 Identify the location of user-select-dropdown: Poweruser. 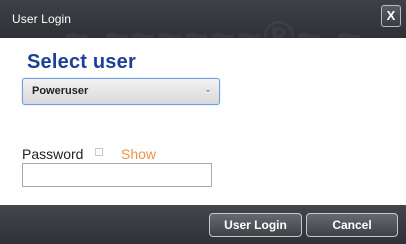
(121, 91).